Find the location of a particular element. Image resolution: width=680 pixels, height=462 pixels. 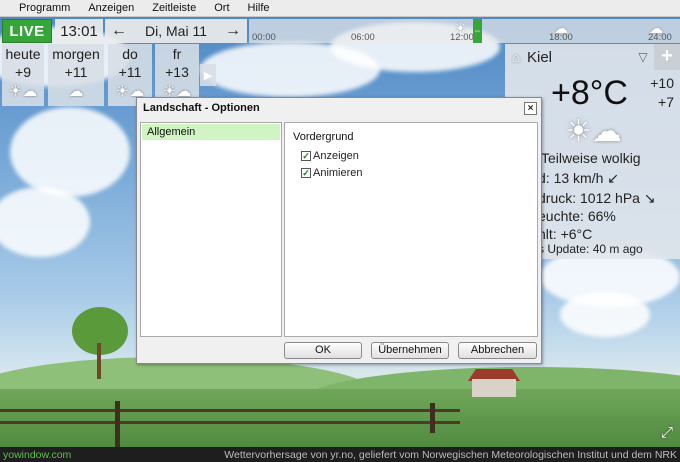

group-label: Vordergrund is located at coordinates (323, 137).